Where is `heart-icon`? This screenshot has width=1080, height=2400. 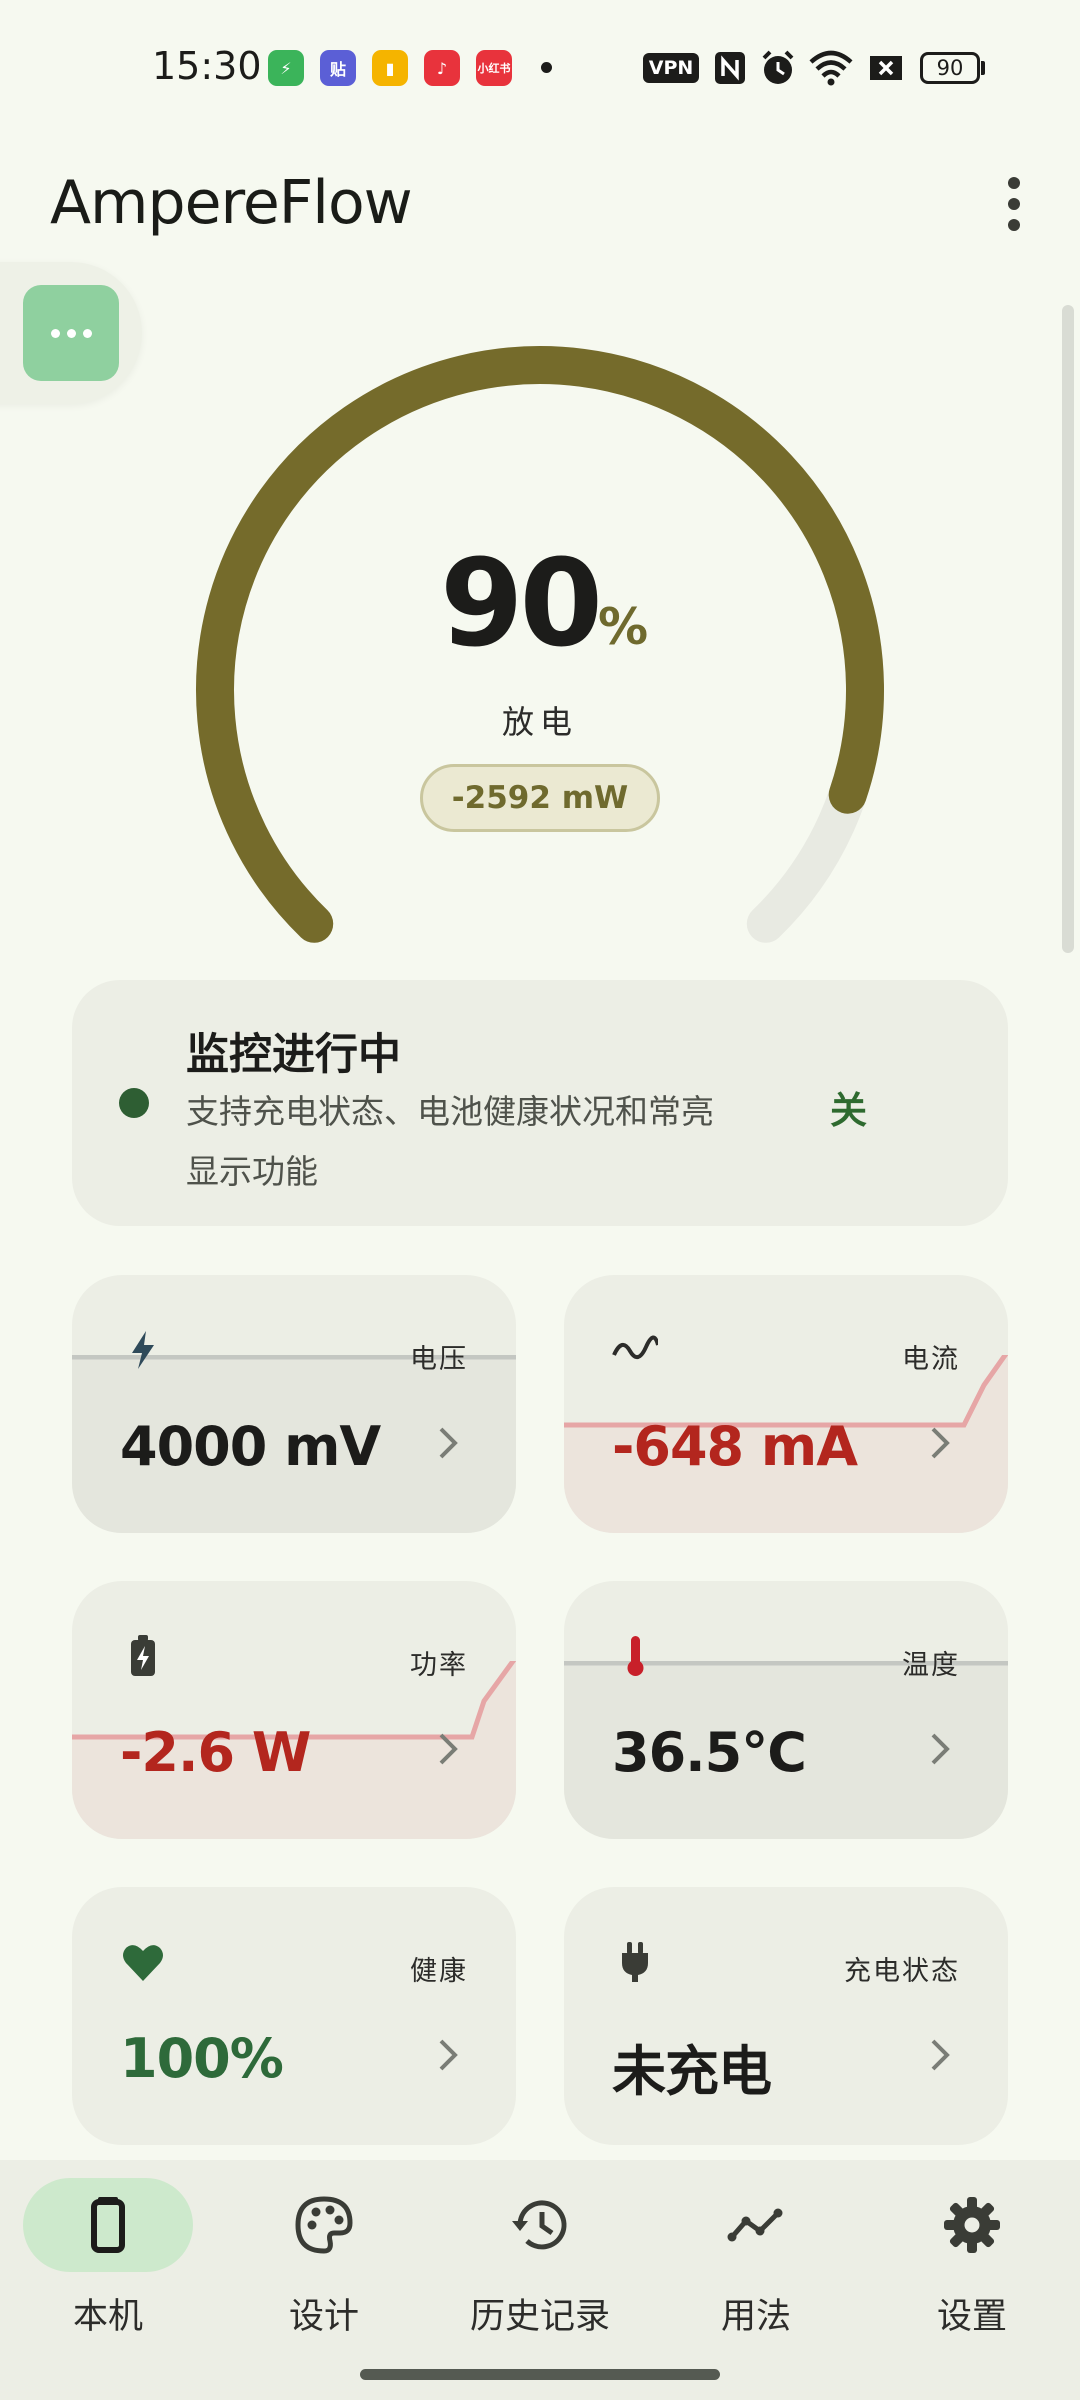 heart-icon is located at coordinates (143, 1963).